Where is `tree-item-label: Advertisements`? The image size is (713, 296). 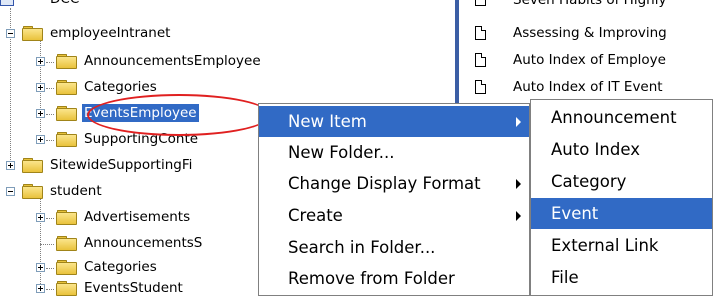
tree-item-label: Advertisements is located at coordinates (137, 217).